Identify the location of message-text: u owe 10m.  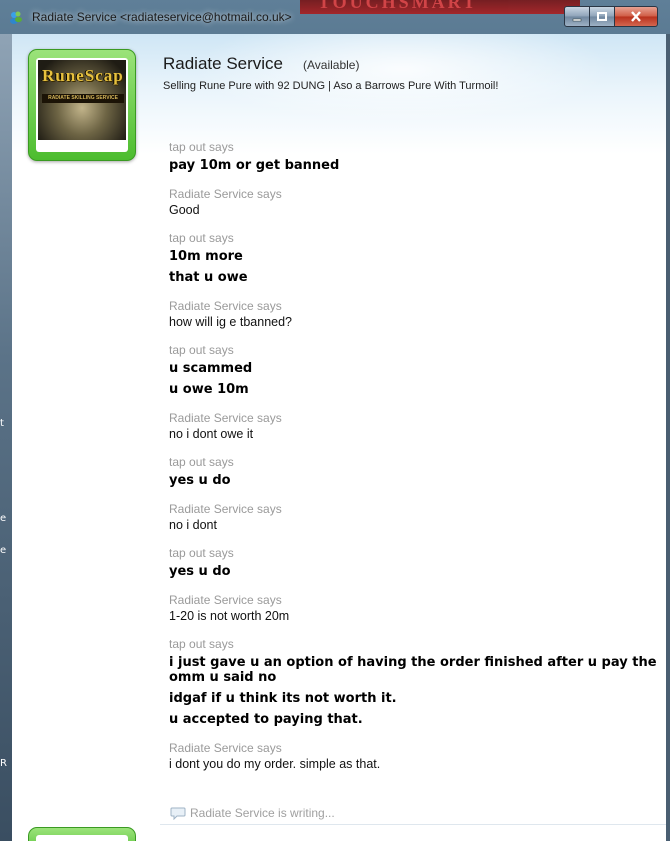
(209, 389).